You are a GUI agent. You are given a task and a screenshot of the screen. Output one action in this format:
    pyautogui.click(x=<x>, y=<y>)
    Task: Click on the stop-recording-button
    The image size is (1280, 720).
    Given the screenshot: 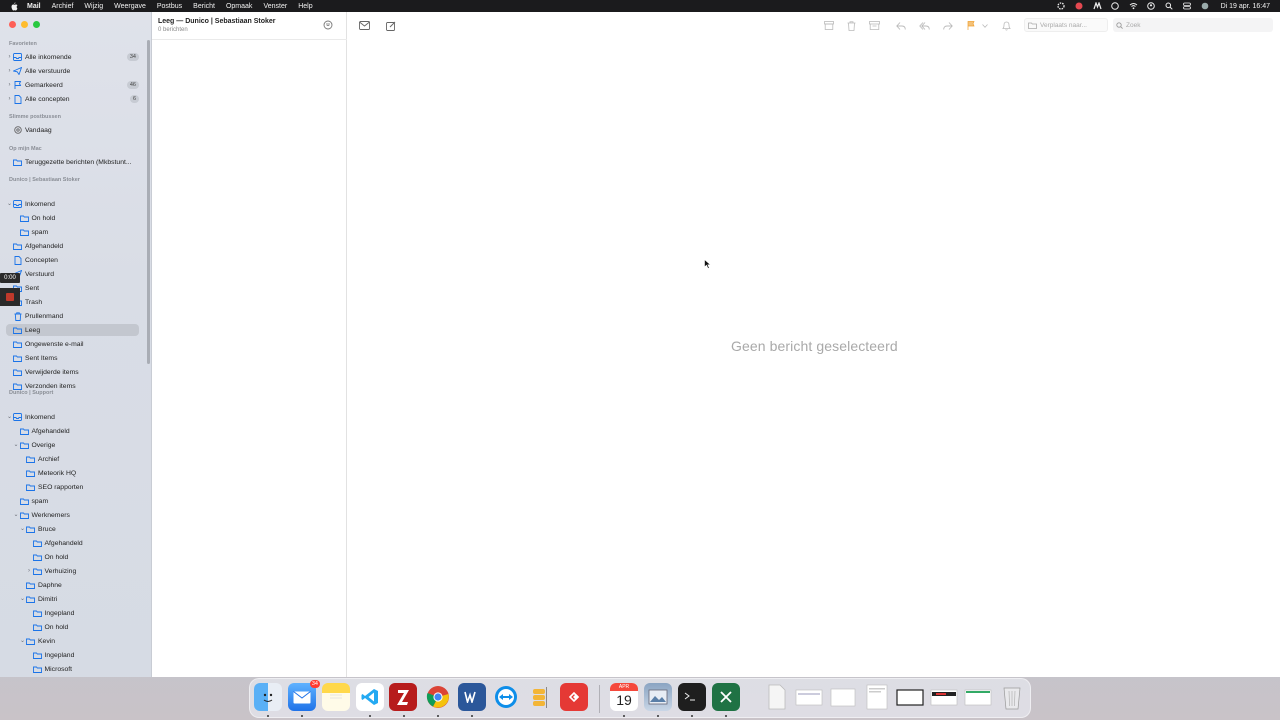 What is the action you would take?
    pyautogui.click(x=10, y=297)
    